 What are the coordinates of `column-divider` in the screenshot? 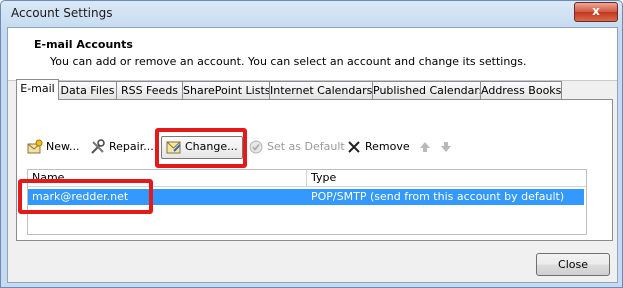 It's located at (306, 178).